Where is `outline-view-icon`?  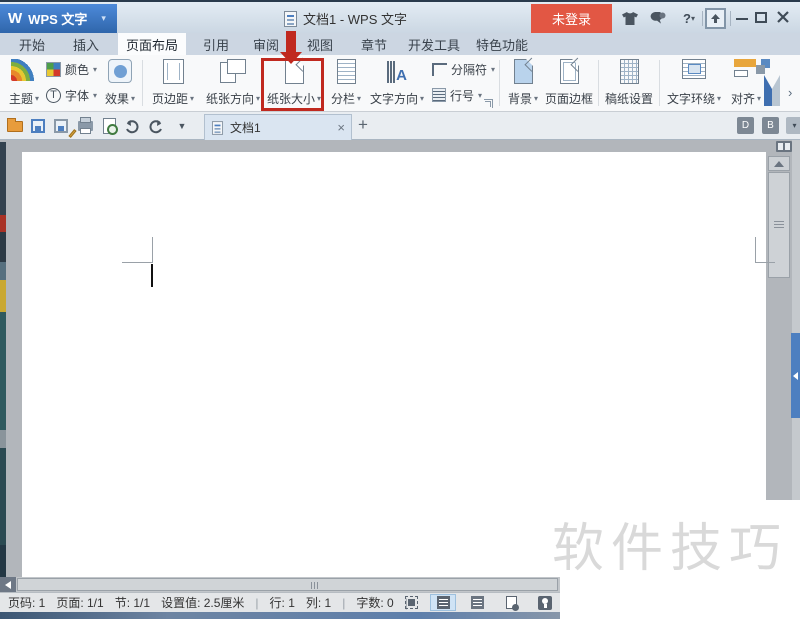
outline-view-icon is located at coordinates (477, 602).